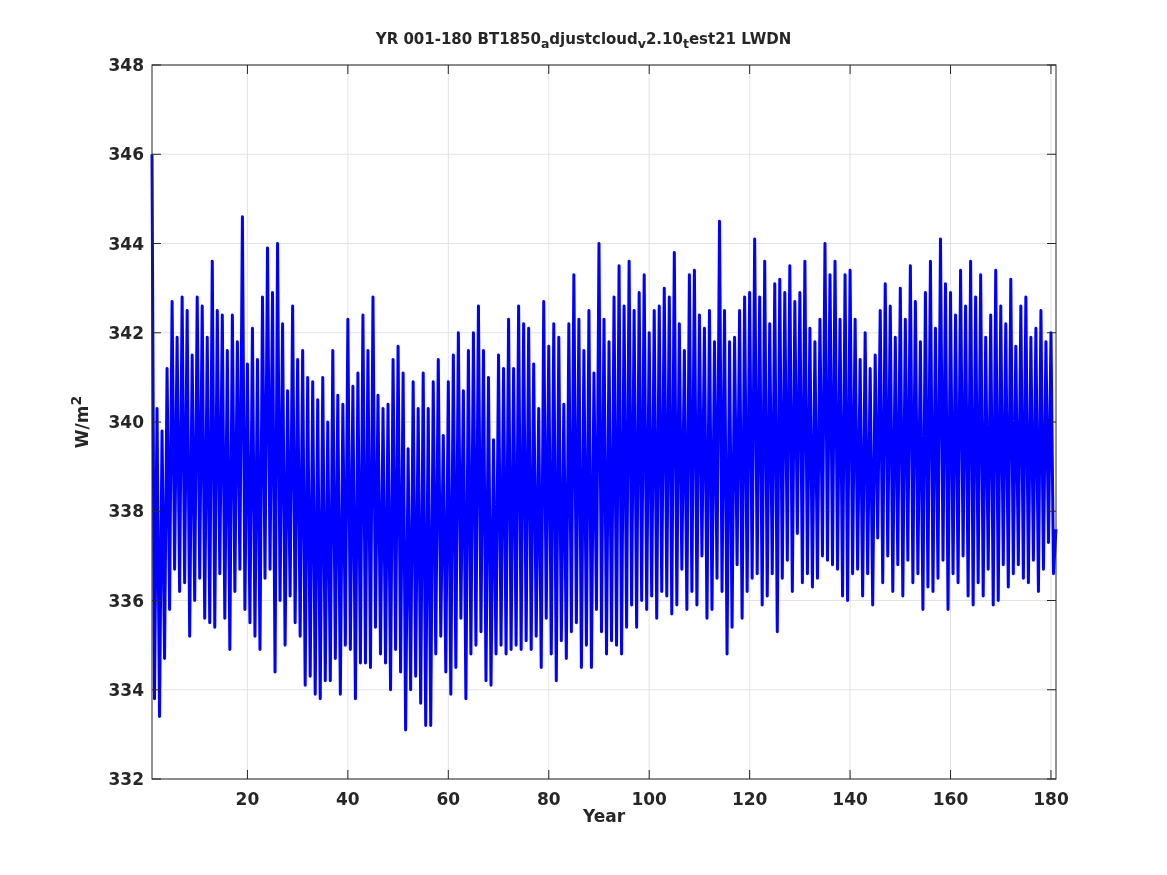  I want to click on y-tick-label: 346, so click(126, 154).